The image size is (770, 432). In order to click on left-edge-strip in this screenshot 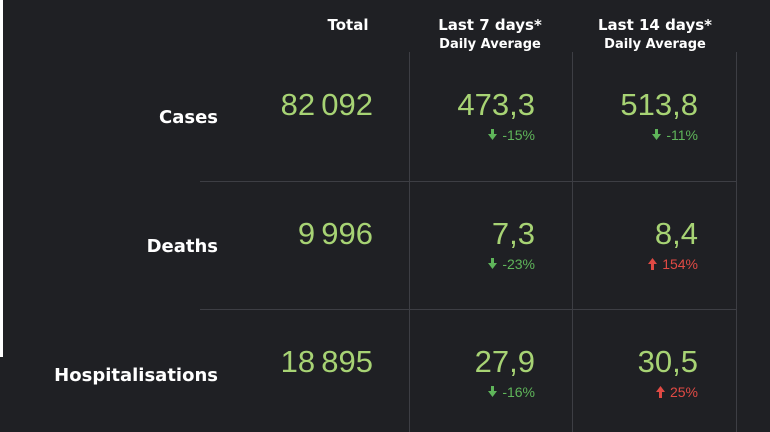, I will do `click(1, 178)`.